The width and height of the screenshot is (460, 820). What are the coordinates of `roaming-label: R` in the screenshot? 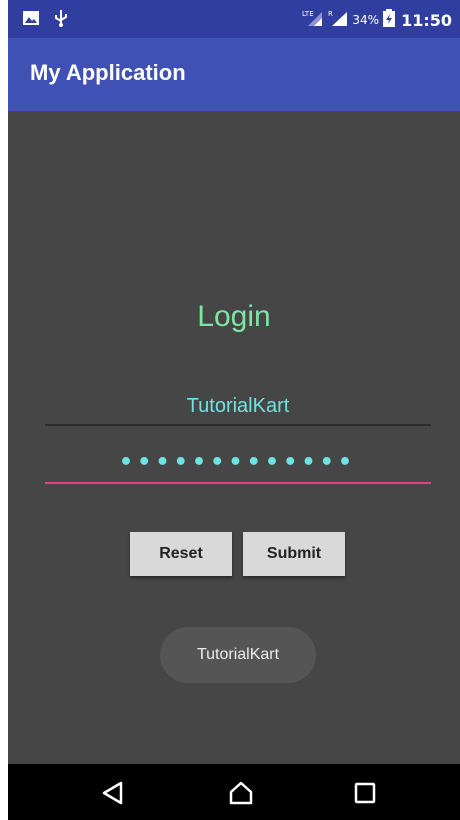 It's located at (330, 14).